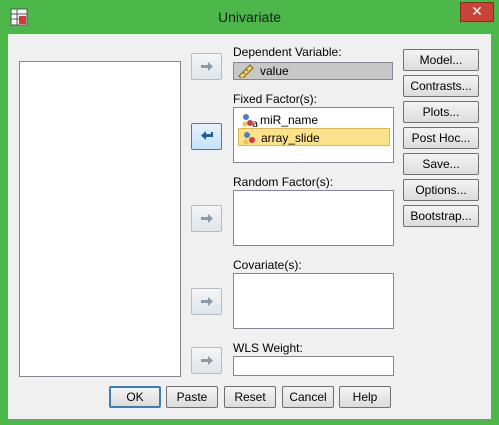 Image resolution: width=499 pixels, height=425 pixels. I want to click on dependent-variable-field: value, so click(313, 71).